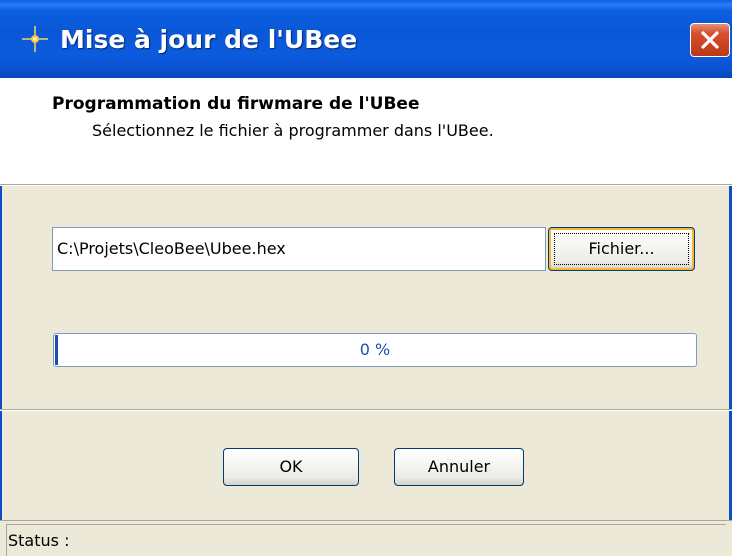 The height and width of the screenshot is (556, 732). I want to click on button-divider, so click(366, 410).